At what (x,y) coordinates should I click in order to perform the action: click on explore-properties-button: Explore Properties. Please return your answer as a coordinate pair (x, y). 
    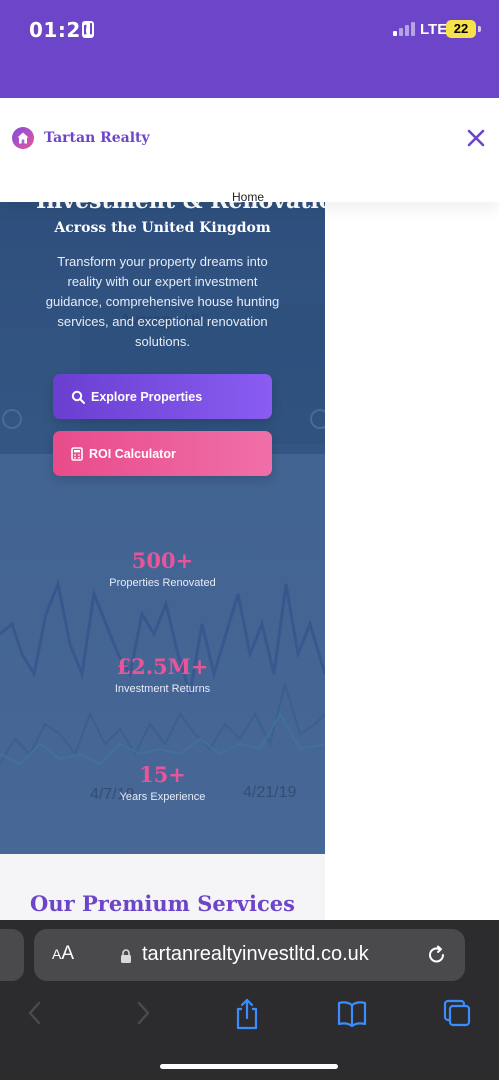
    Looking at the image, I should click on (162, 396).